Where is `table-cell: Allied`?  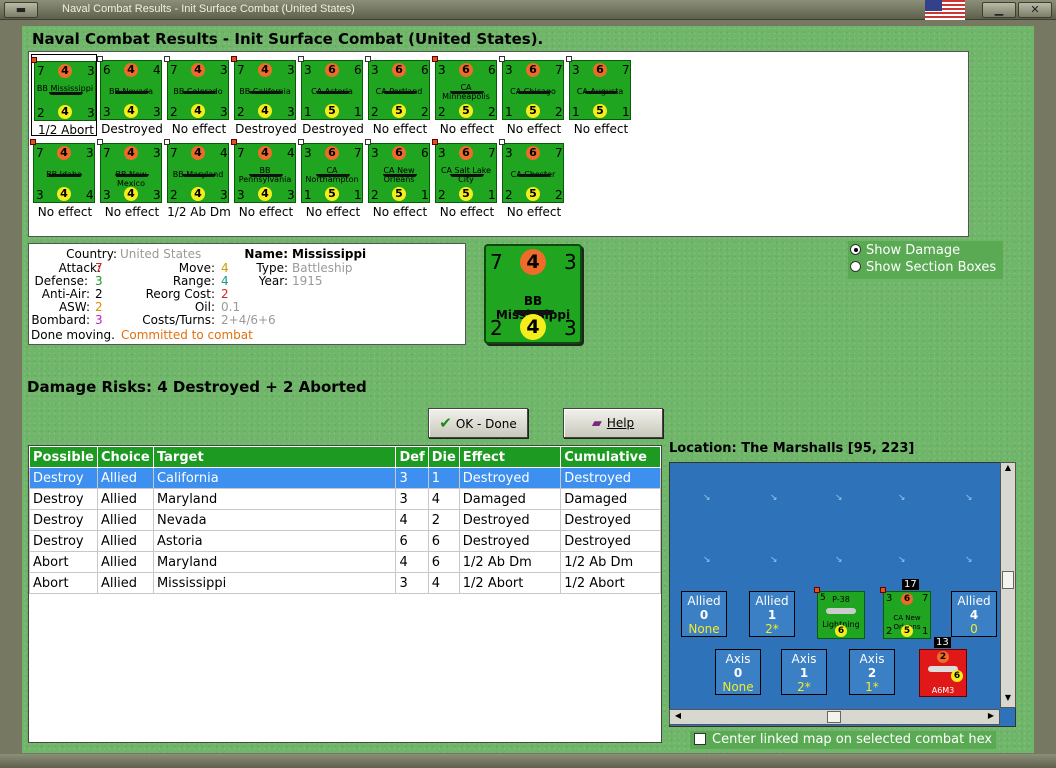 table-cell: Allied is located at coordinates (125, 520).